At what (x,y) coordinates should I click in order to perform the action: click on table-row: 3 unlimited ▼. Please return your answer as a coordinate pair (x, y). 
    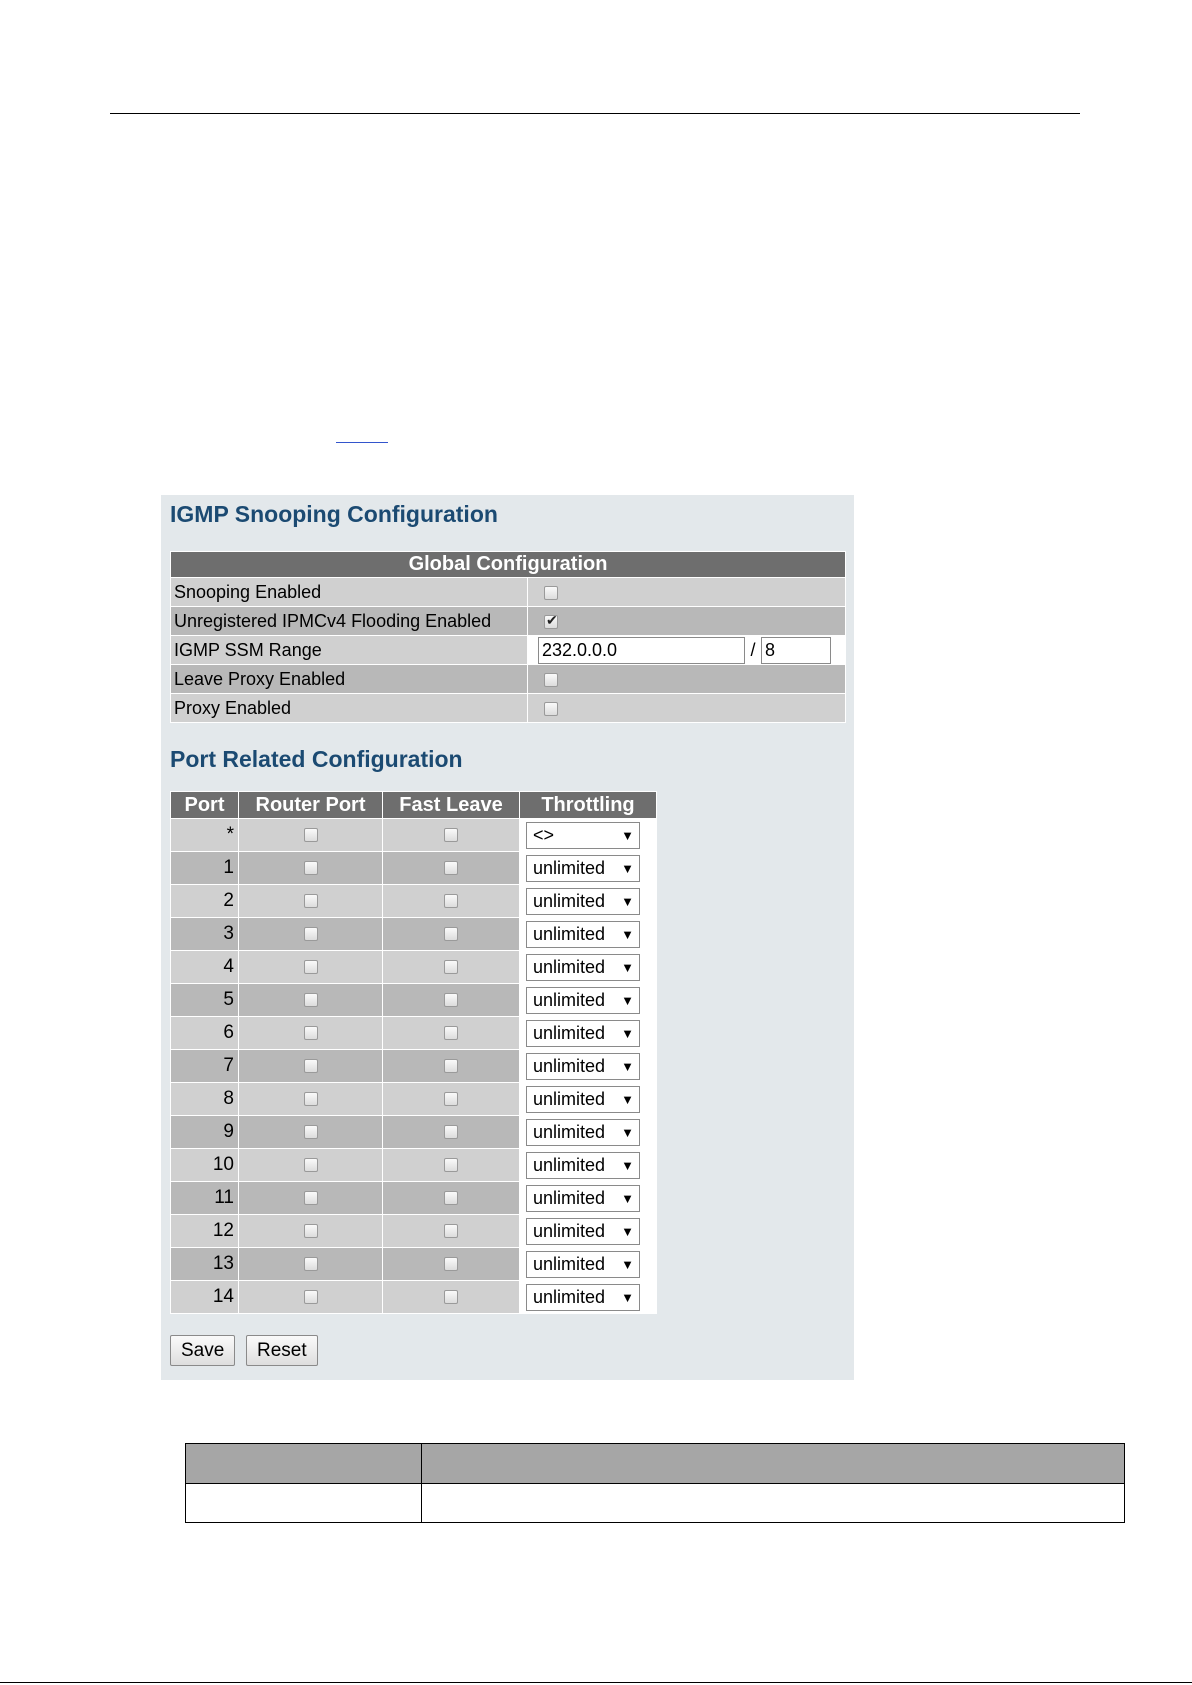
    Looking at the image, I should click on (413, 934).